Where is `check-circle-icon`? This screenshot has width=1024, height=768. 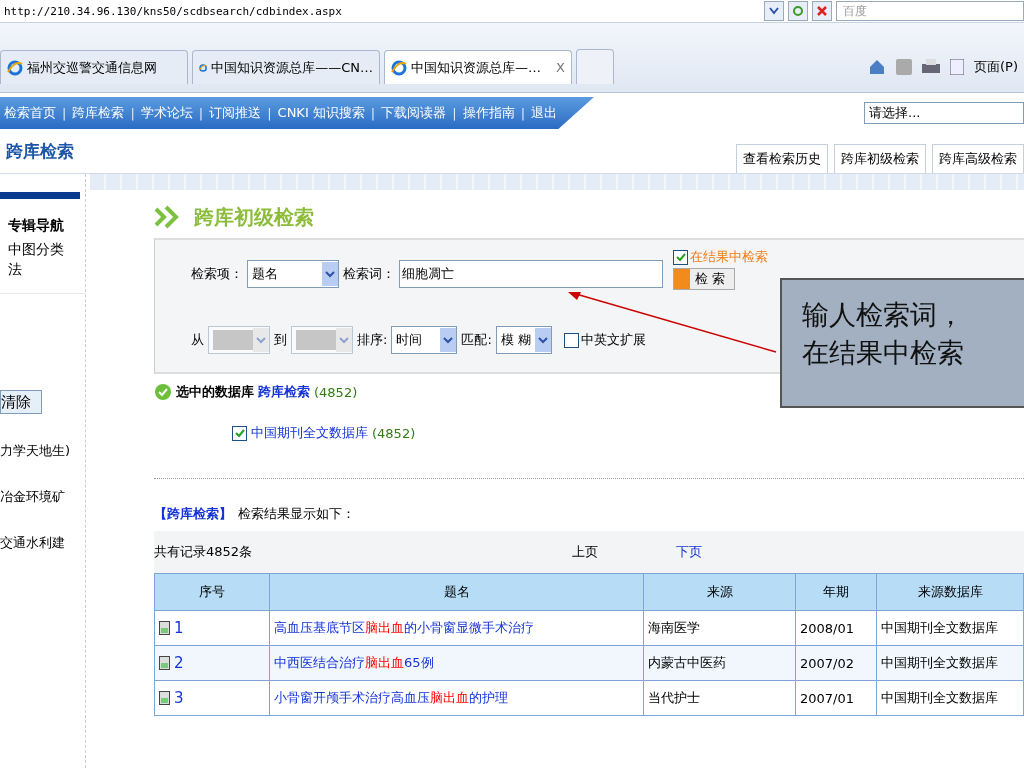
check-circle-icon is located at coordinates (163, 392).